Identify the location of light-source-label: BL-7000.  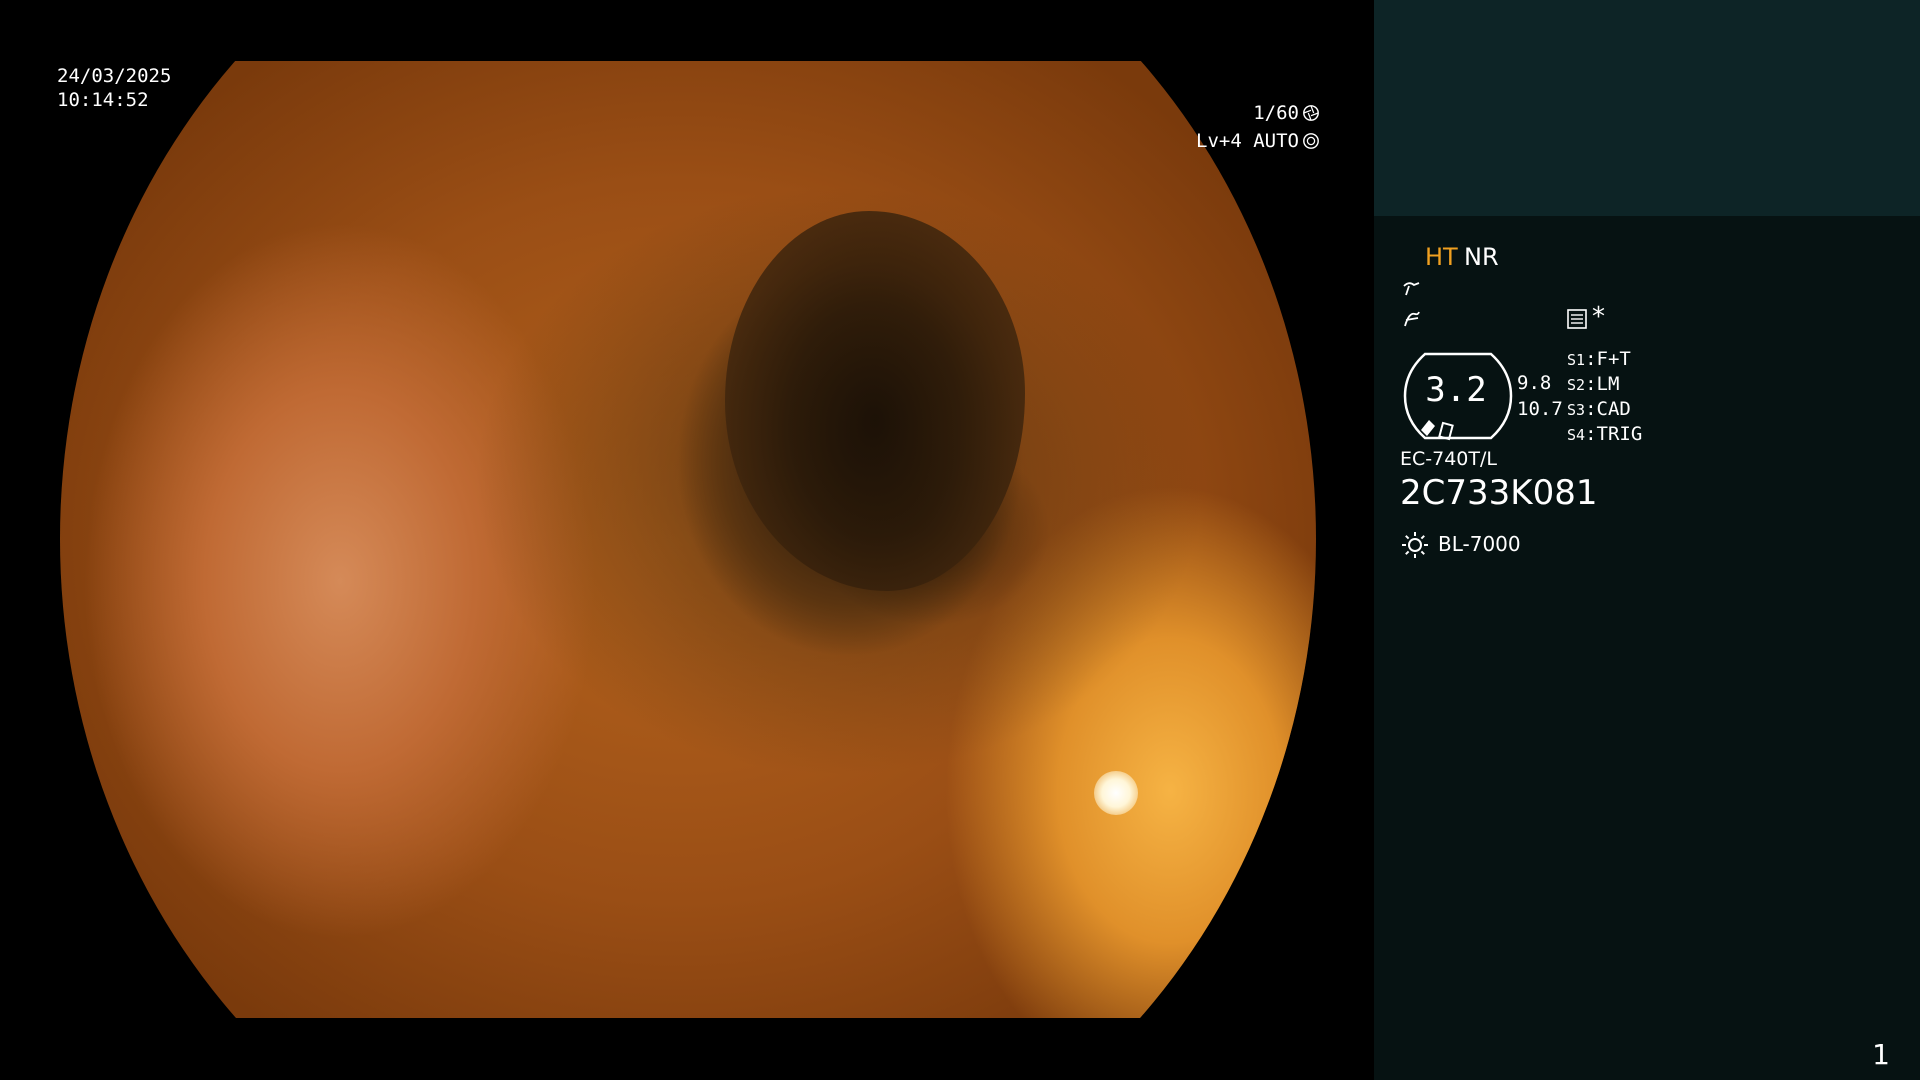
(1479, 544).